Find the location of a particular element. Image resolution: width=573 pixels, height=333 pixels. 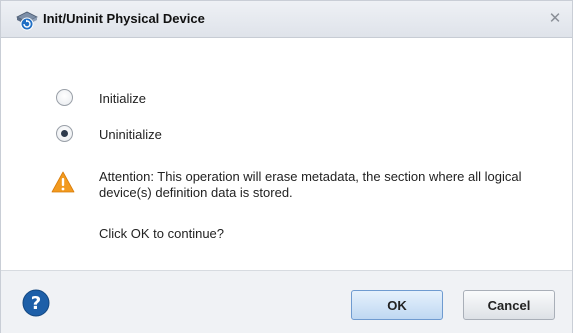

initialize-label: Initialize is located at coordinates (122, 98).